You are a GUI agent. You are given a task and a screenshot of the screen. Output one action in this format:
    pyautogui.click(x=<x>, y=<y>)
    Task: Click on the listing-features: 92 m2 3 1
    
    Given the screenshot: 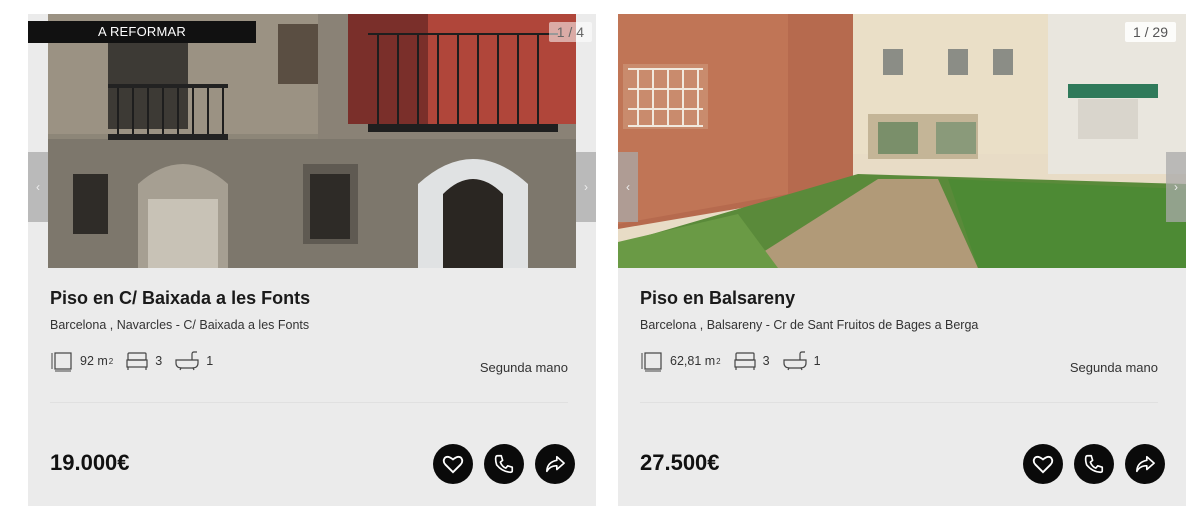 What is the action you would take?
    pyautogui.click(x=137, y=361)
    